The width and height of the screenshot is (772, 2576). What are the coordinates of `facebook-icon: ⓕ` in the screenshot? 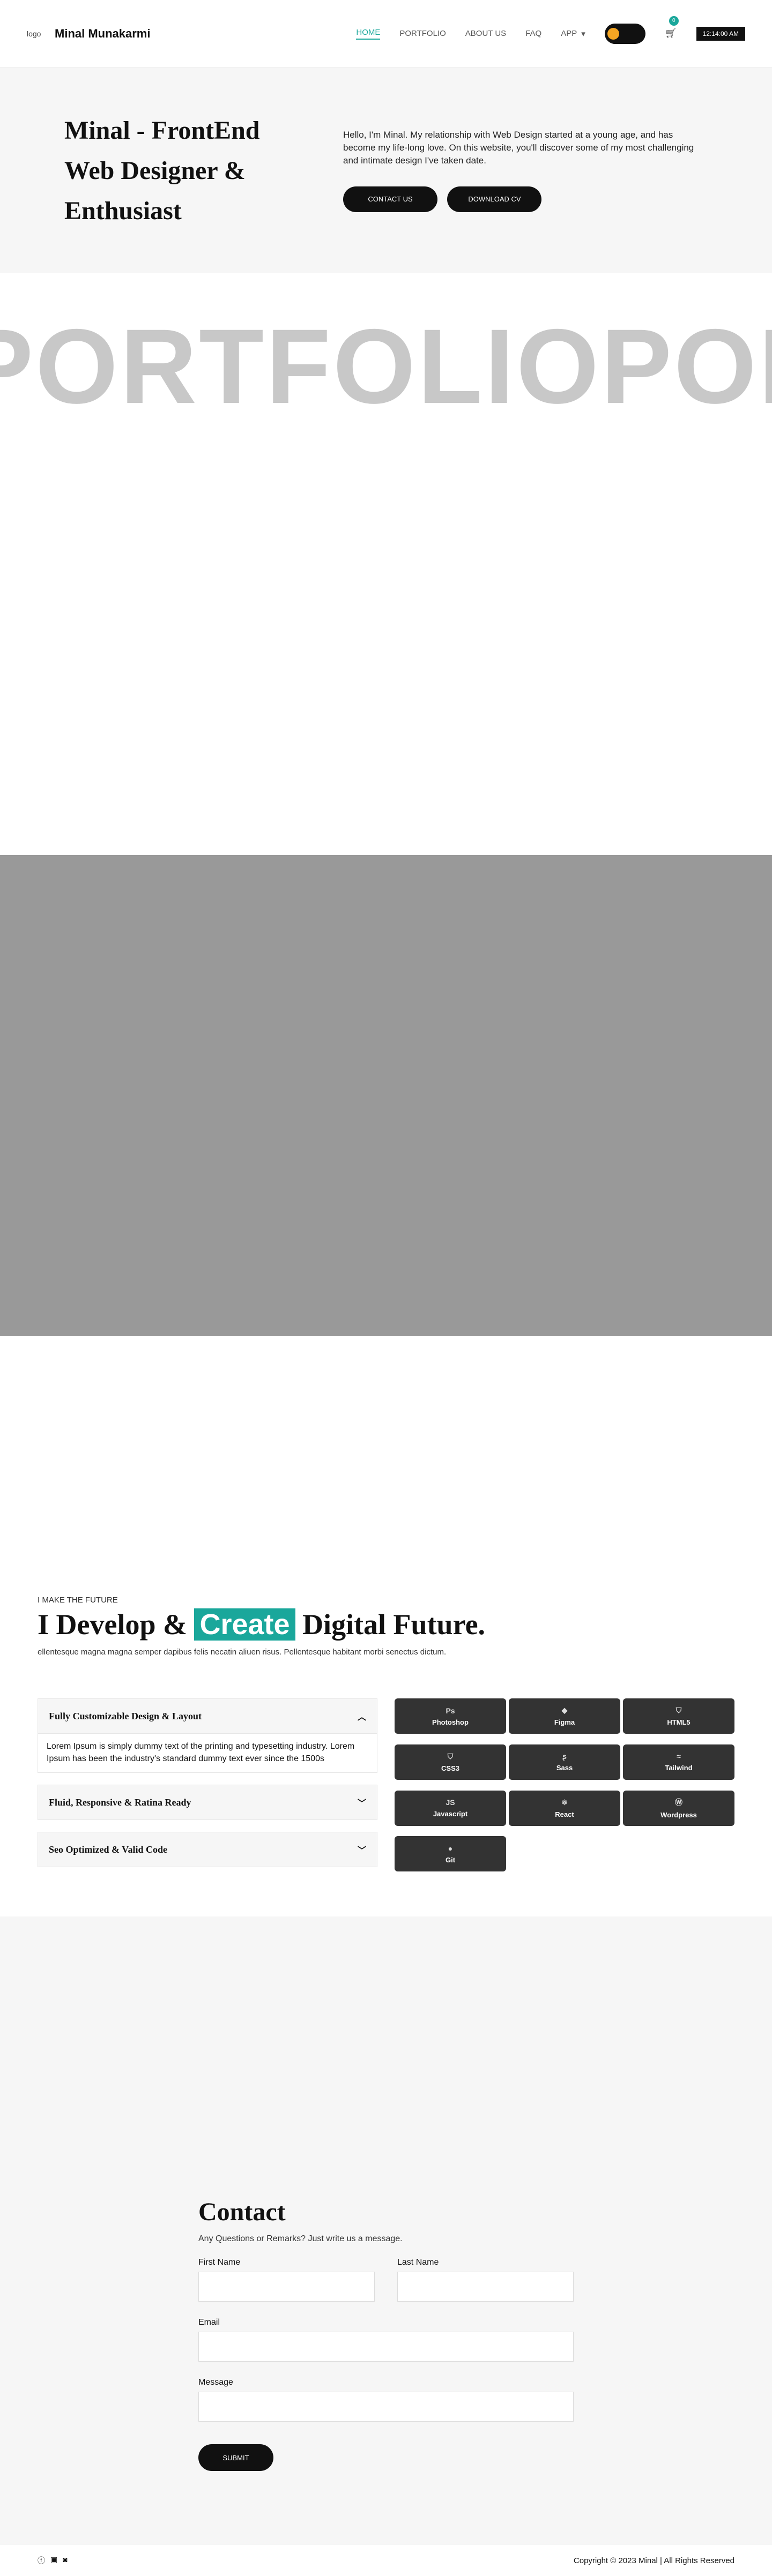 It's located at (41, 2560).